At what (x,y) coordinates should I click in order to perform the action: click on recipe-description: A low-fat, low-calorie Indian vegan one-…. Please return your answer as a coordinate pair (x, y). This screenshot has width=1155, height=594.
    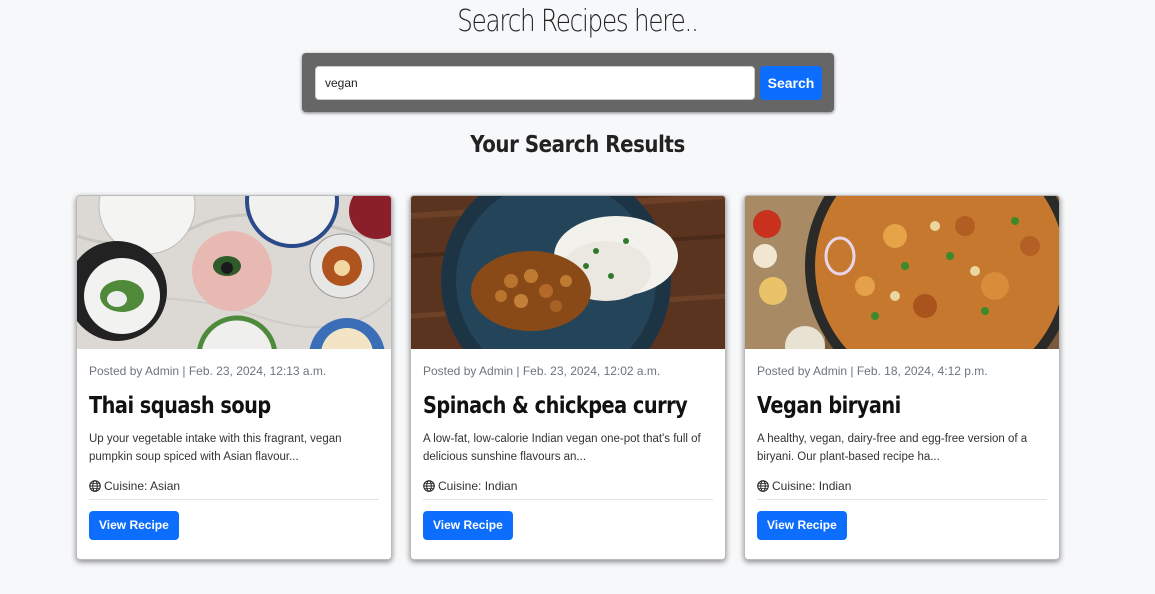
    Looking at the image, I should click on (562, 448).